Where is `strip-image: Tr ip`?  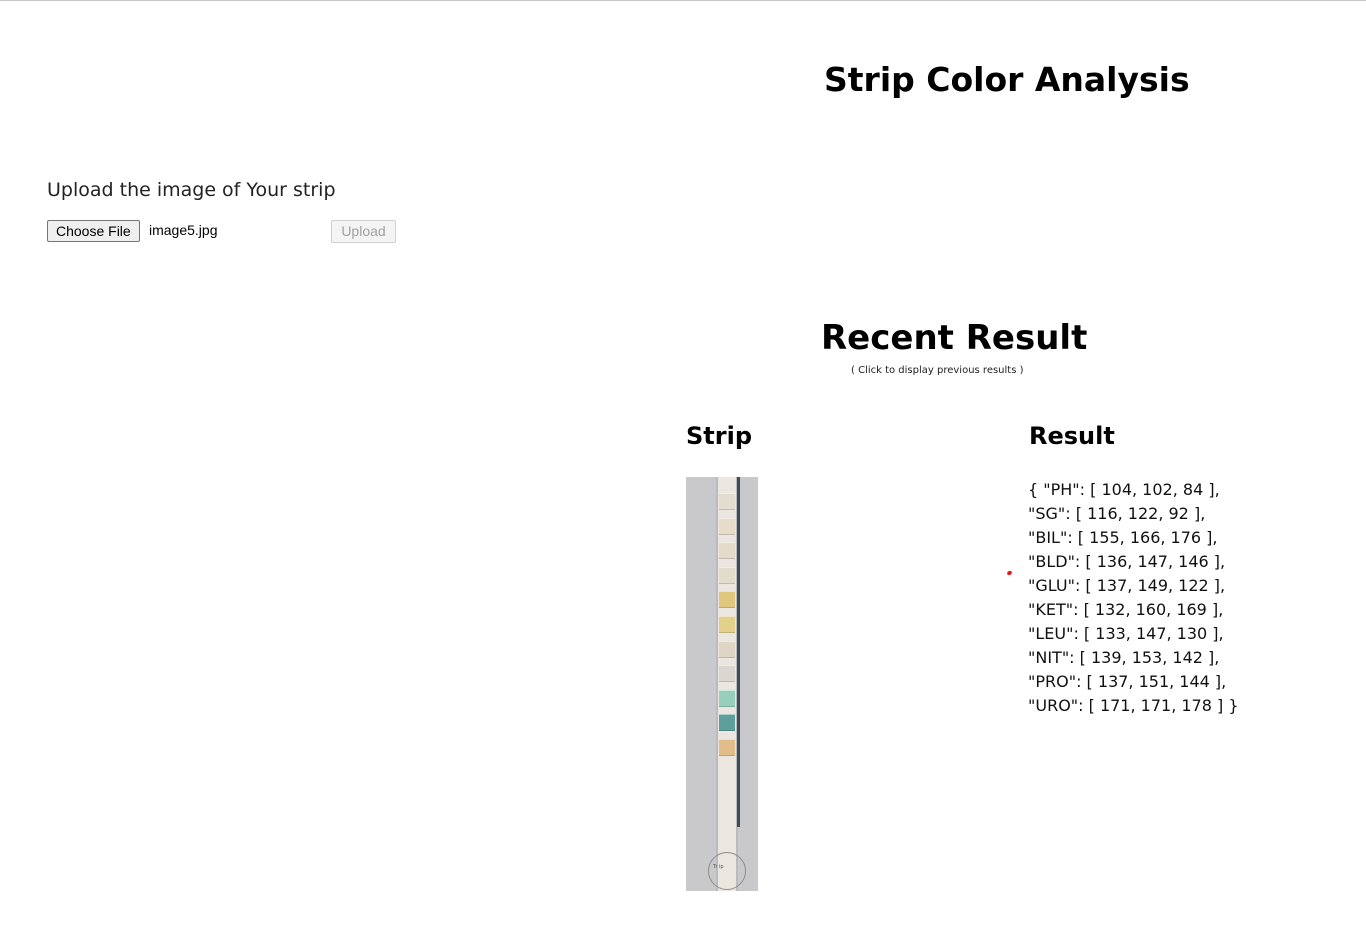 strip-image: Tr ip is located at coordinates (722, 684).